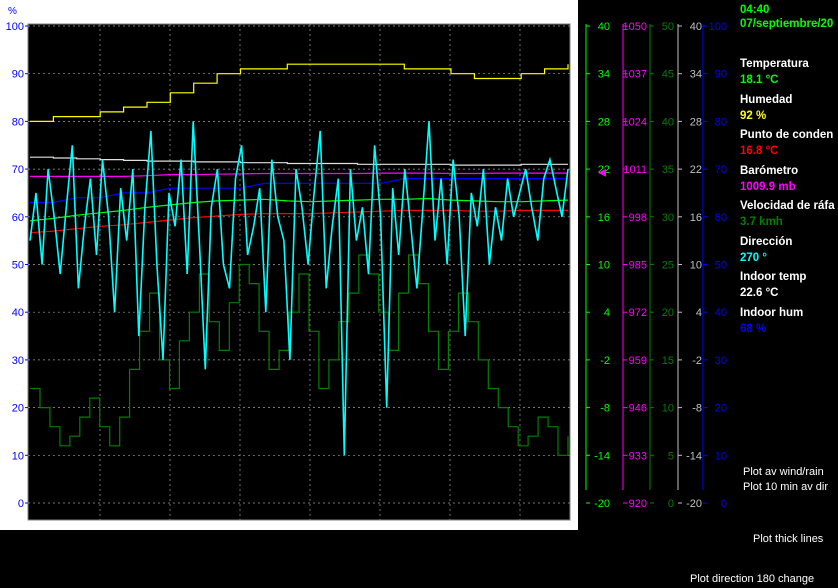  What do you see at coordinates (12, 11) in the screenshot?
I see `left-axis-unit: %` at bounding box center [12, 11].